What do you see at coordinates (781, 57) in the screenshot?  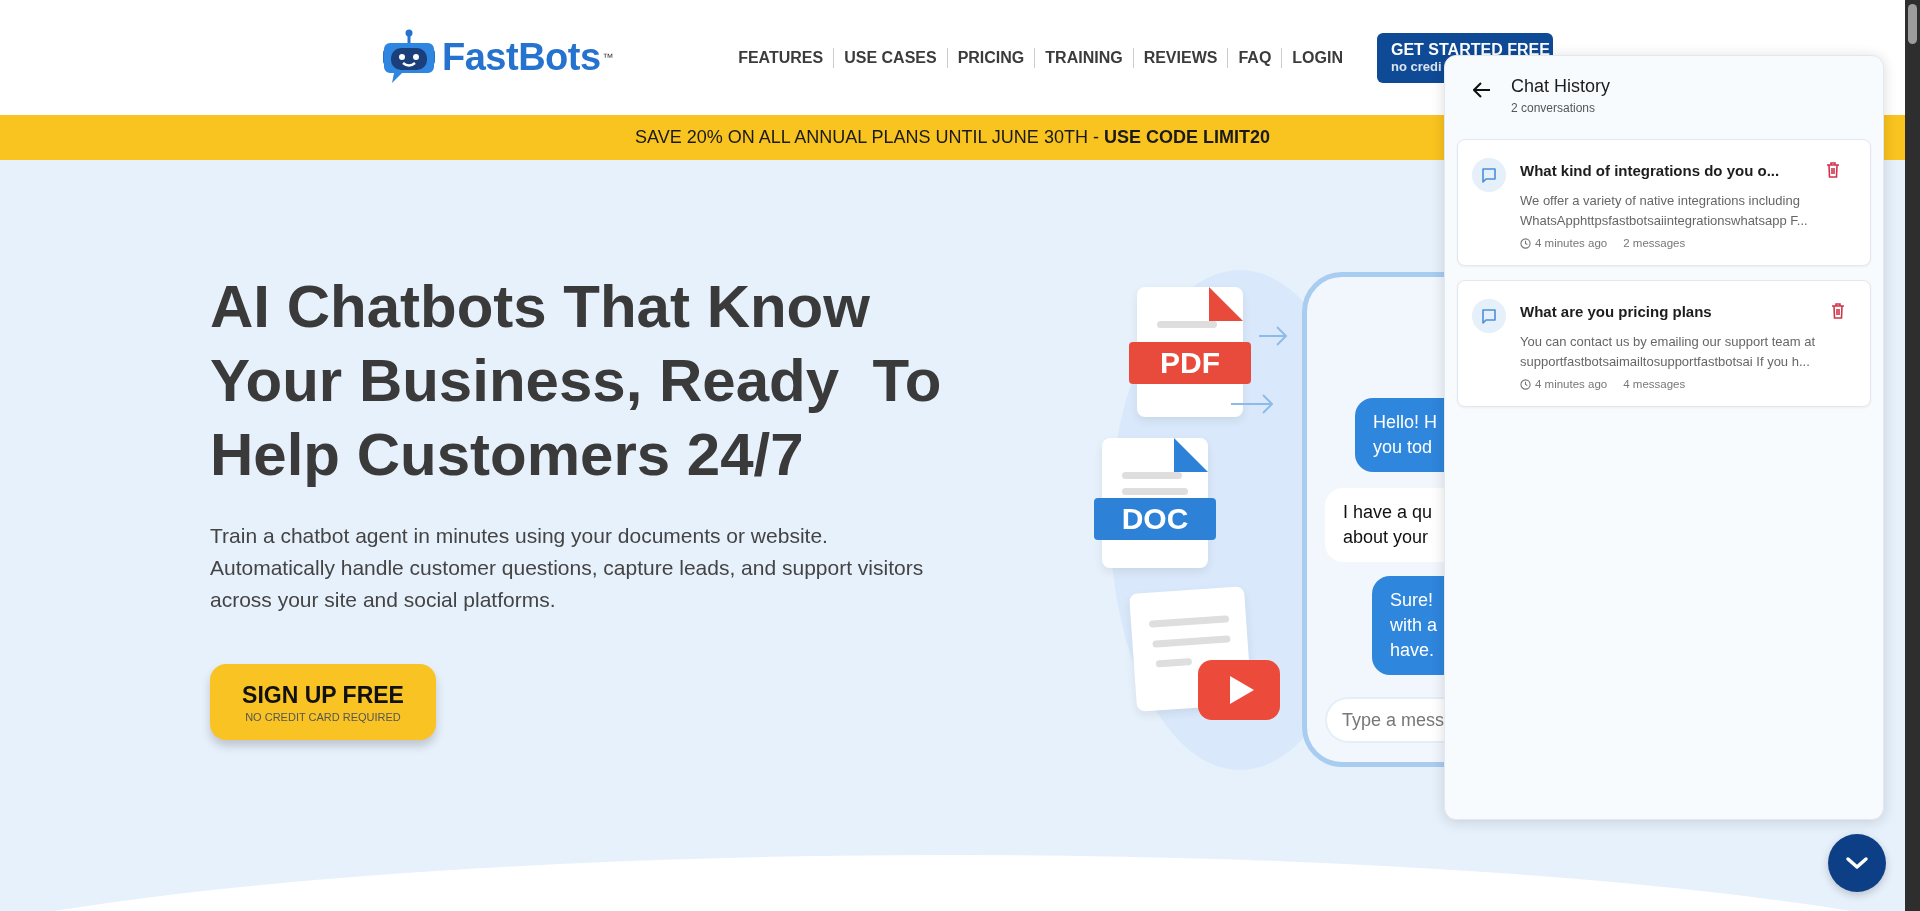 I see `nav-link: FEATURES` at bounding box center [781, 57].